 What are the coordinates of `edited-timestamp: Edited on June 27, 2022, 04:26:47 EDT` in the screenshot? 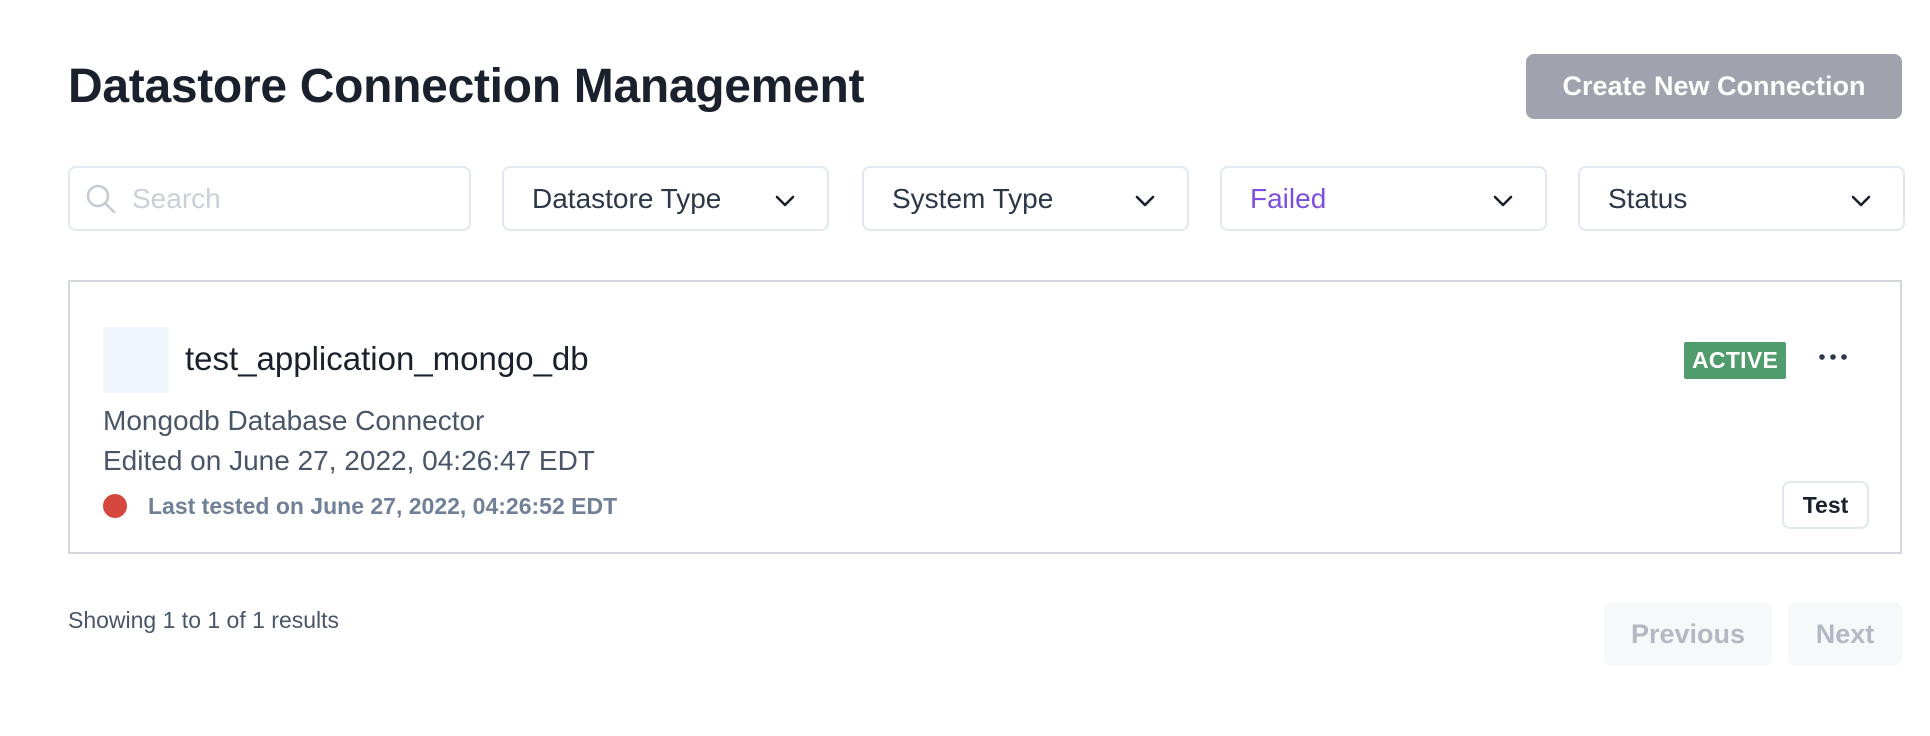 It's located at (349, 460).